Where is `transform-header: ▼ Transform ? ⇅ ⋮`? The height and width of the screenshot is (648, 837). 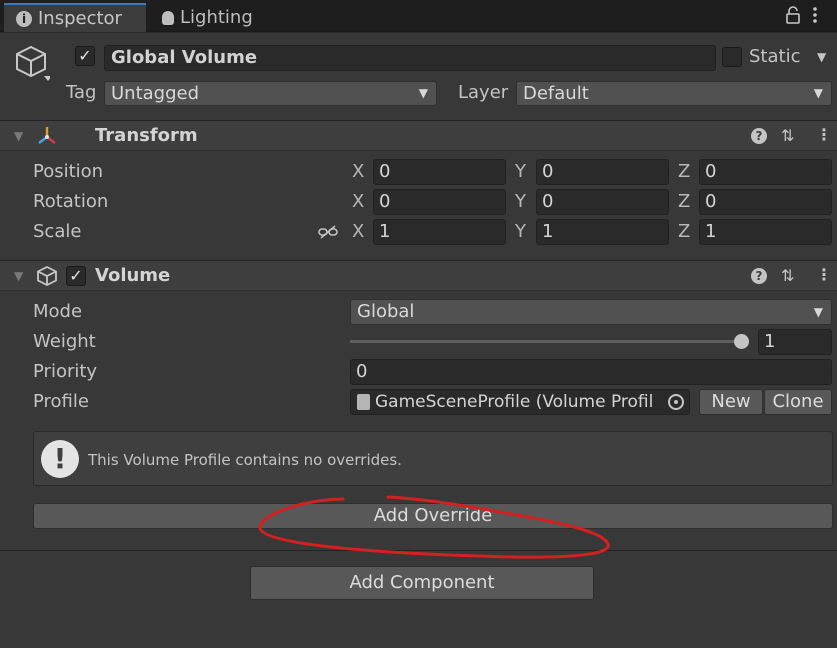 transform-header: ▼ Transform ? ⇅ ⋮ is located at coordinates (418, 135).